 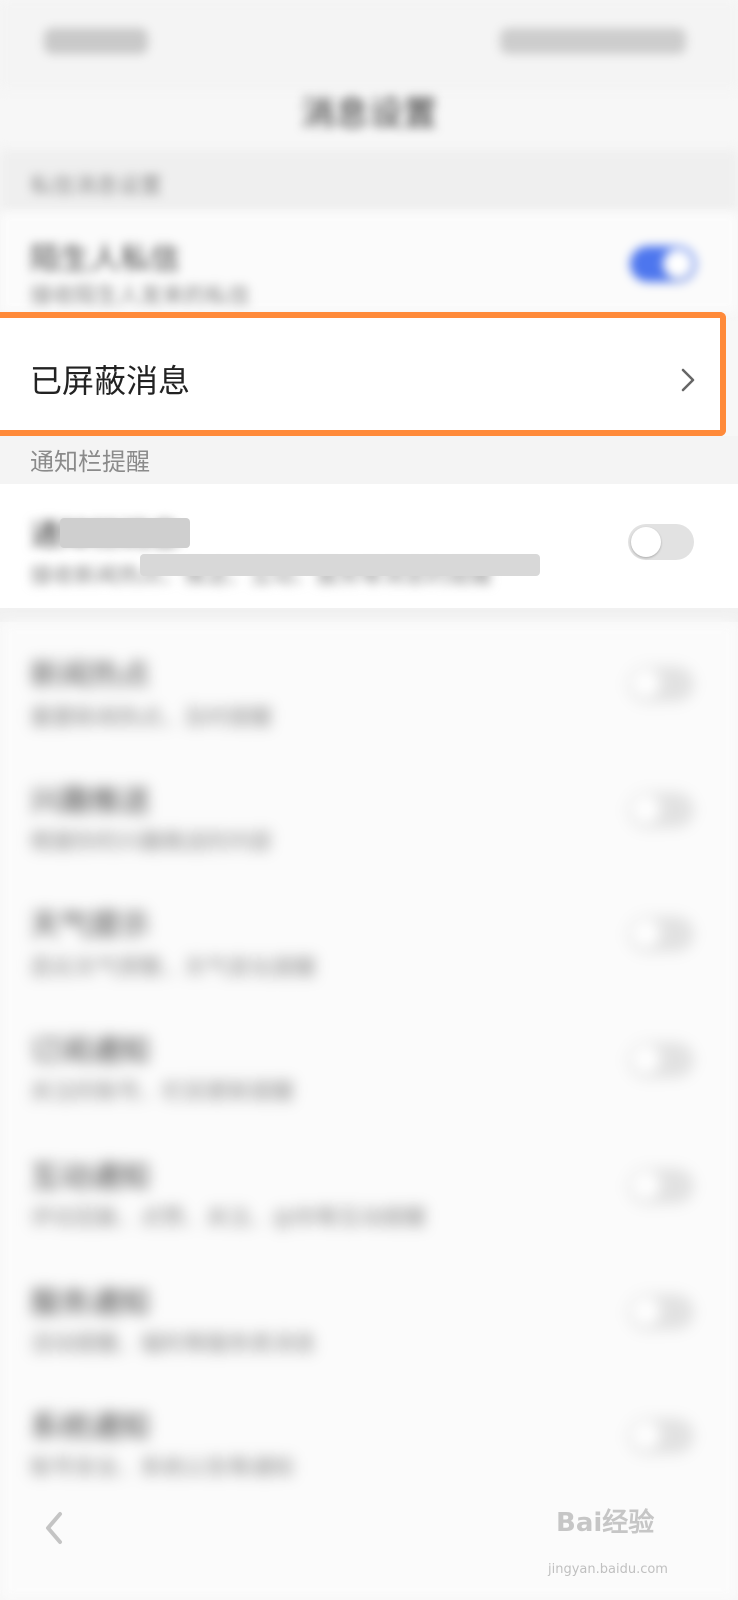 What do you see at coordinates (228, 1218) in the screenshot?
I see `list-item-subtitle: 评论回复、点赞、关注、@你等互动提醒` at bounding box center [228, 1218].